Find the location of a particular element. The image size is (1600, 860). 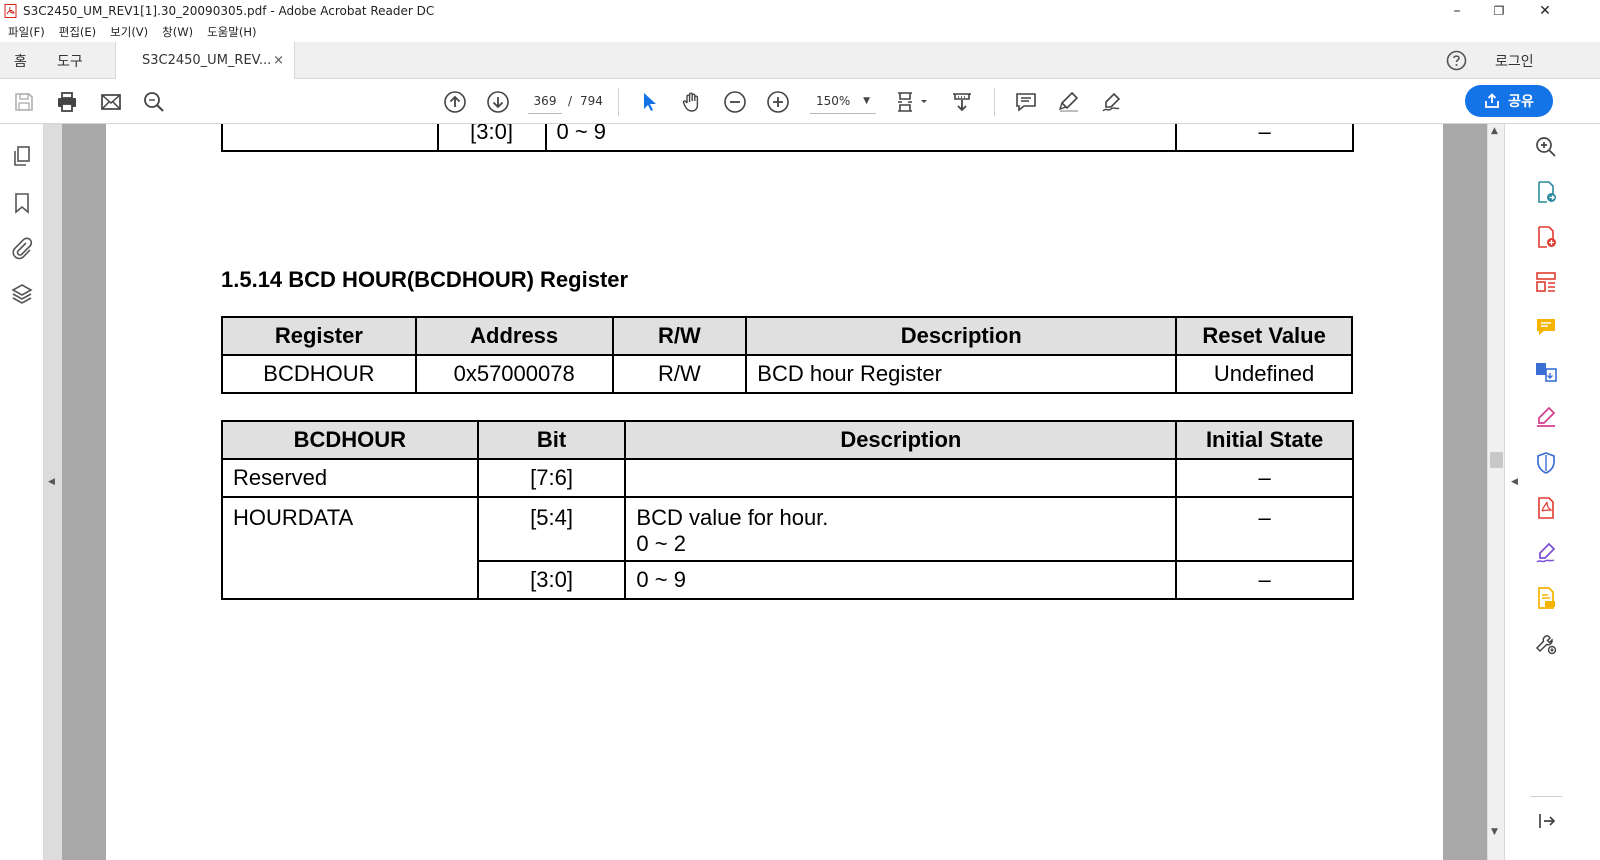

table-cell: 0x57000078 is located at coordinates (514, 374).